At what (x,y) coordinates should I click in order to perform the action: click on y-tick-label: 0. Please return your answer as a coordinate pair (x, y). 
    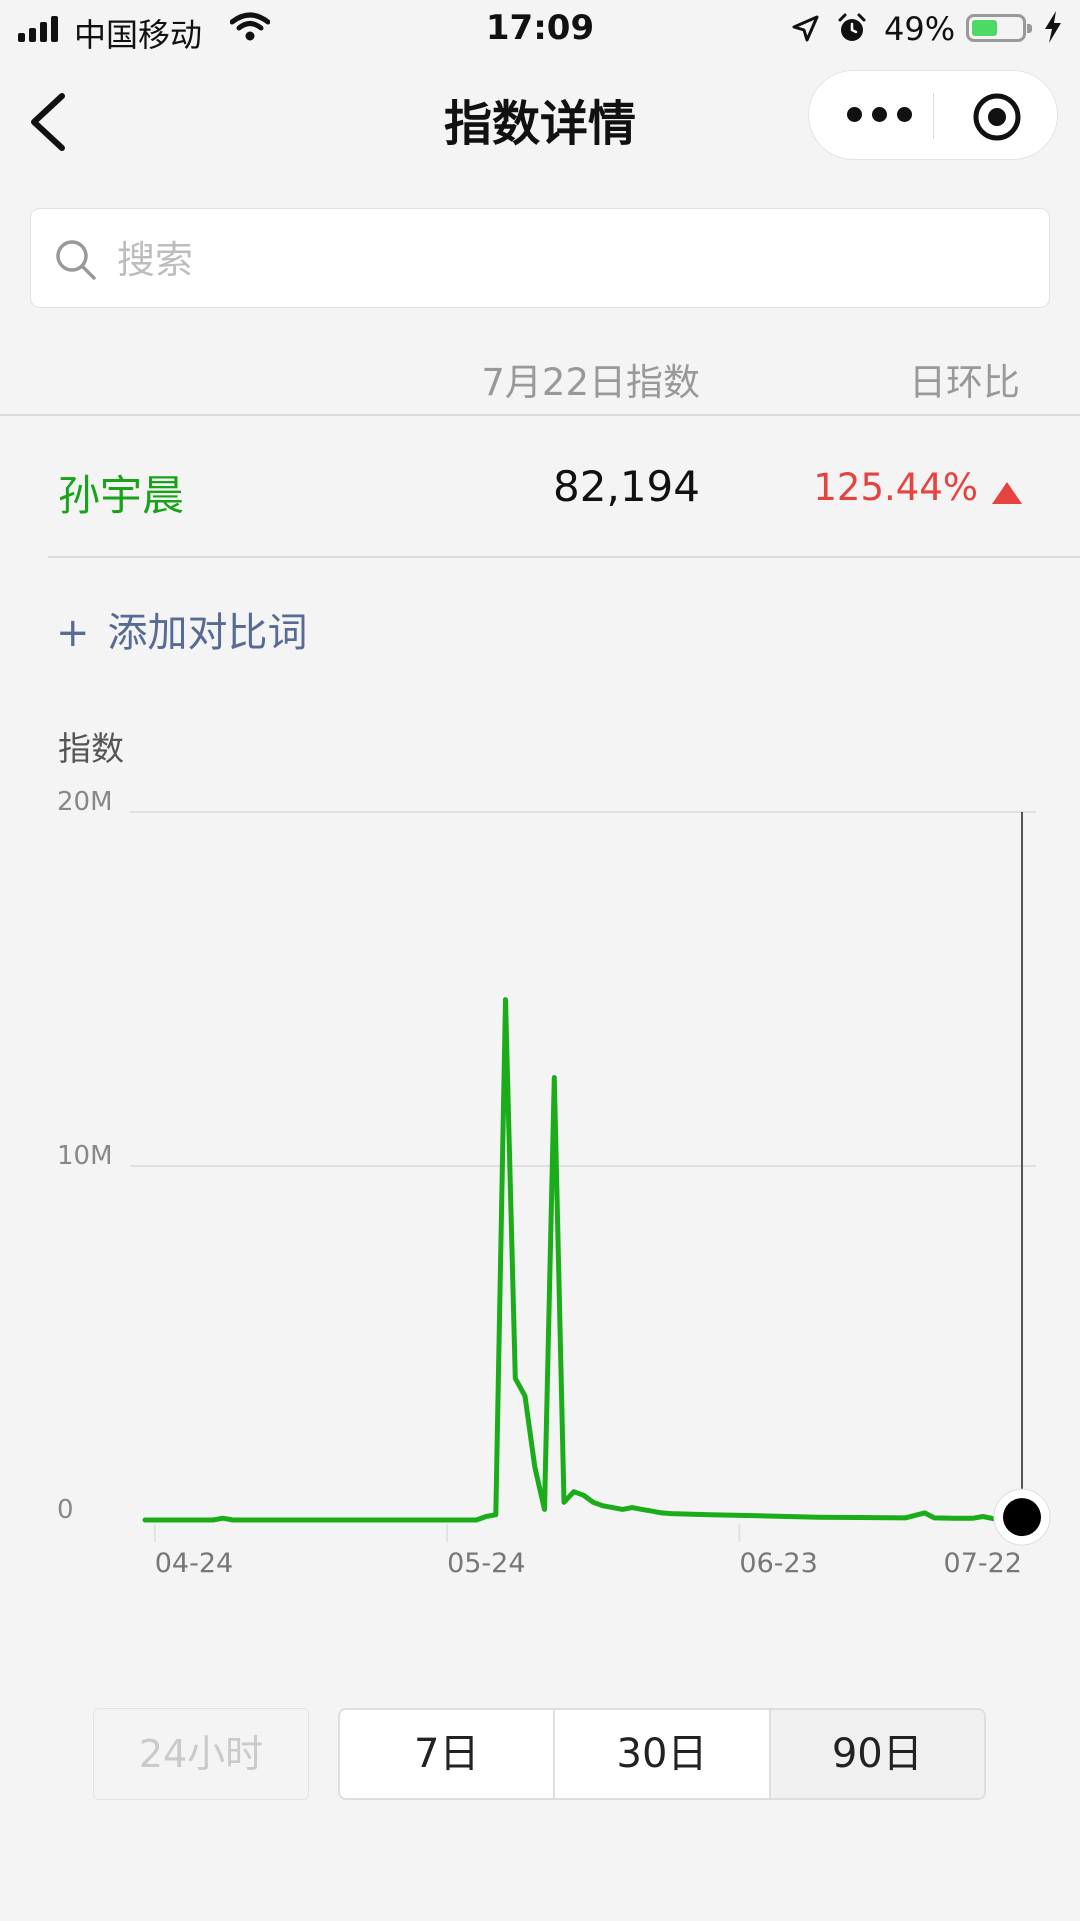
    Looking at the image, I should click on (65, 1510).